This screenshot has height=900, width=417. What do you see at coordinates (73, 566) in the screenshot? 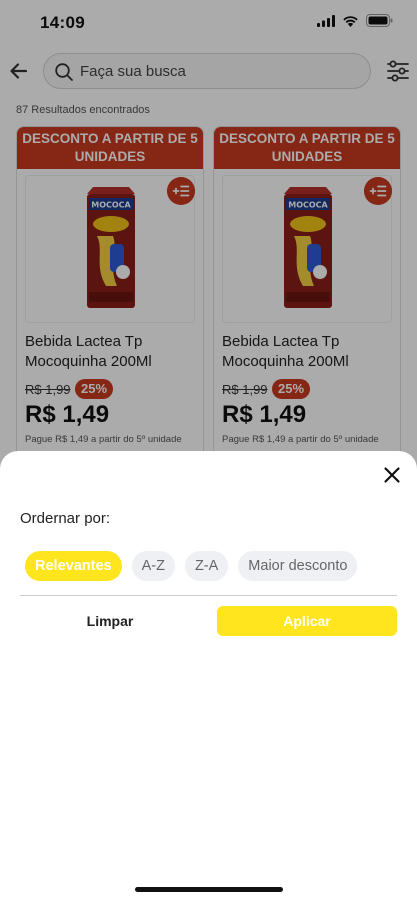
I see `sort-option-relevantes: Relevantes` at bounding box center [73, 566].